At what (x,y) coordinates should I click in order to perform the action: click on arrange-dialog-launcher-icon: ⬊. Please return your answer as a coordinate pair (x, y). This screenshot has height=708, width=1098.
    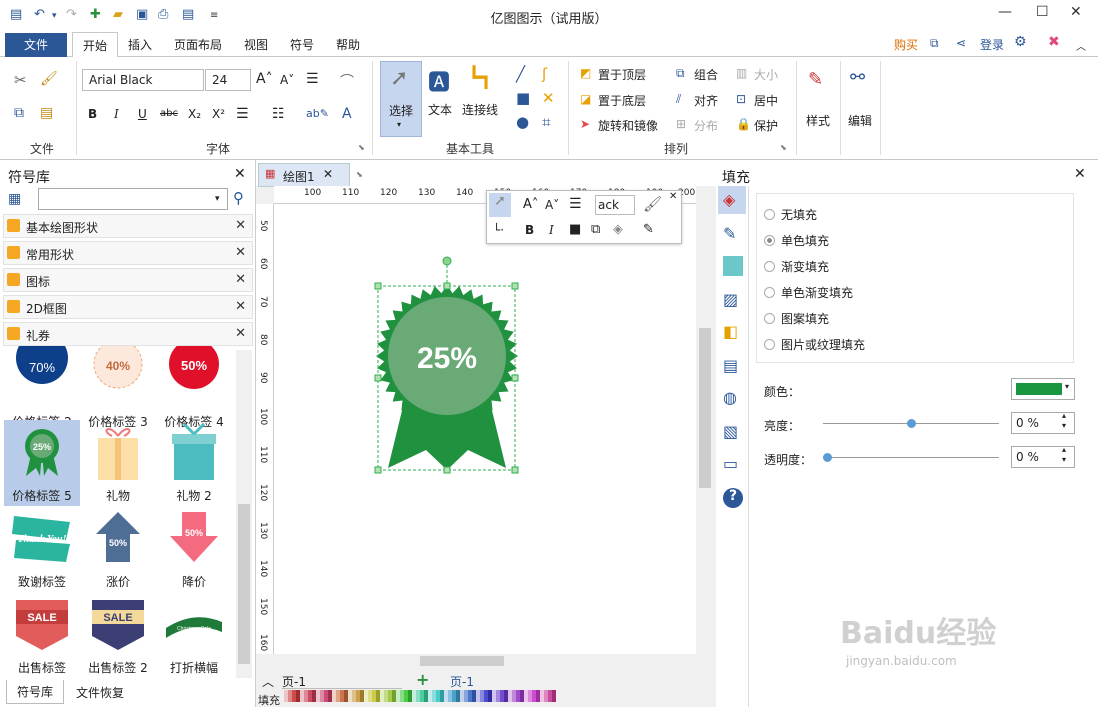
    Looking at the image, I should click on (783, 147).